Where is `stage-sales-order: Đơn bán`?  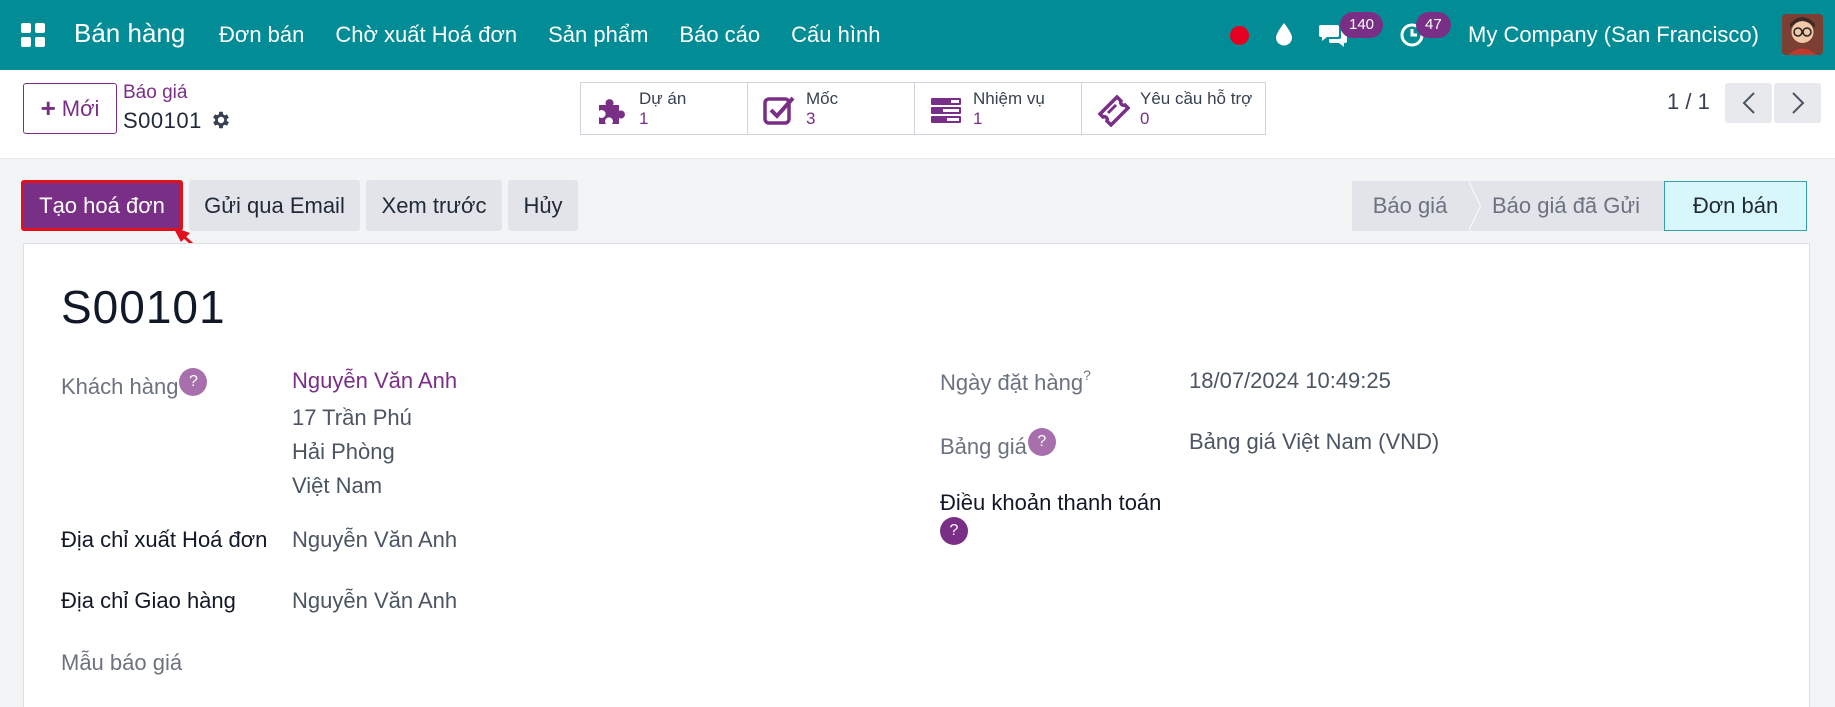
stage-sales-order: Đơn bán is located at coordinates (1735, 206).